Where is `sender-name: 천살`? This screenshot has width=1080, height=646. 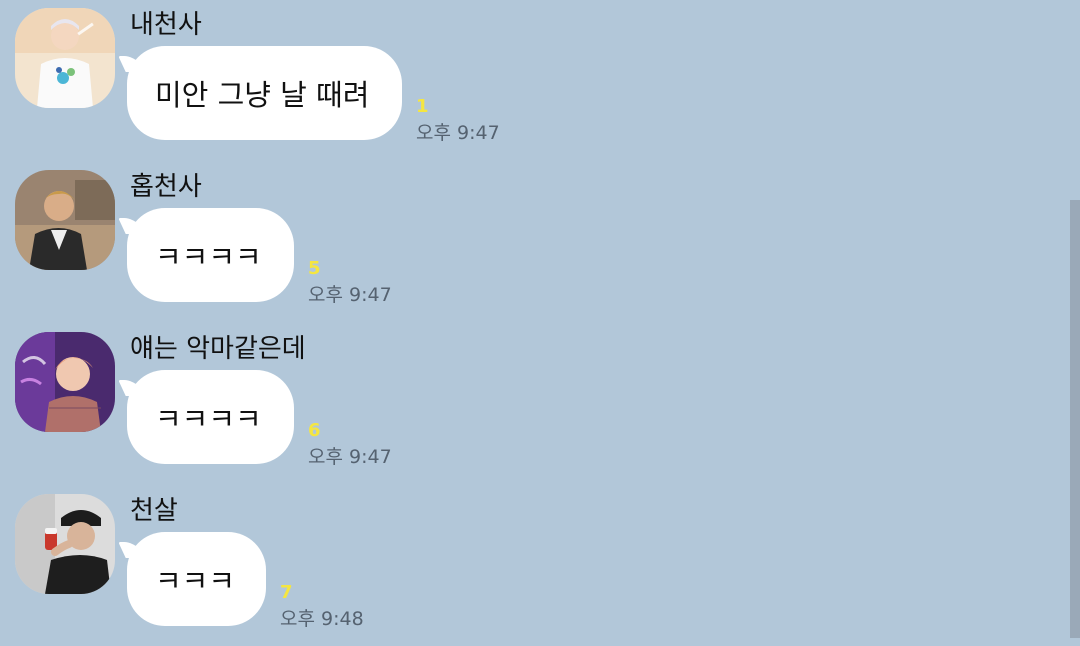
sender-name: 천살 is located at coordinates (154, 511).